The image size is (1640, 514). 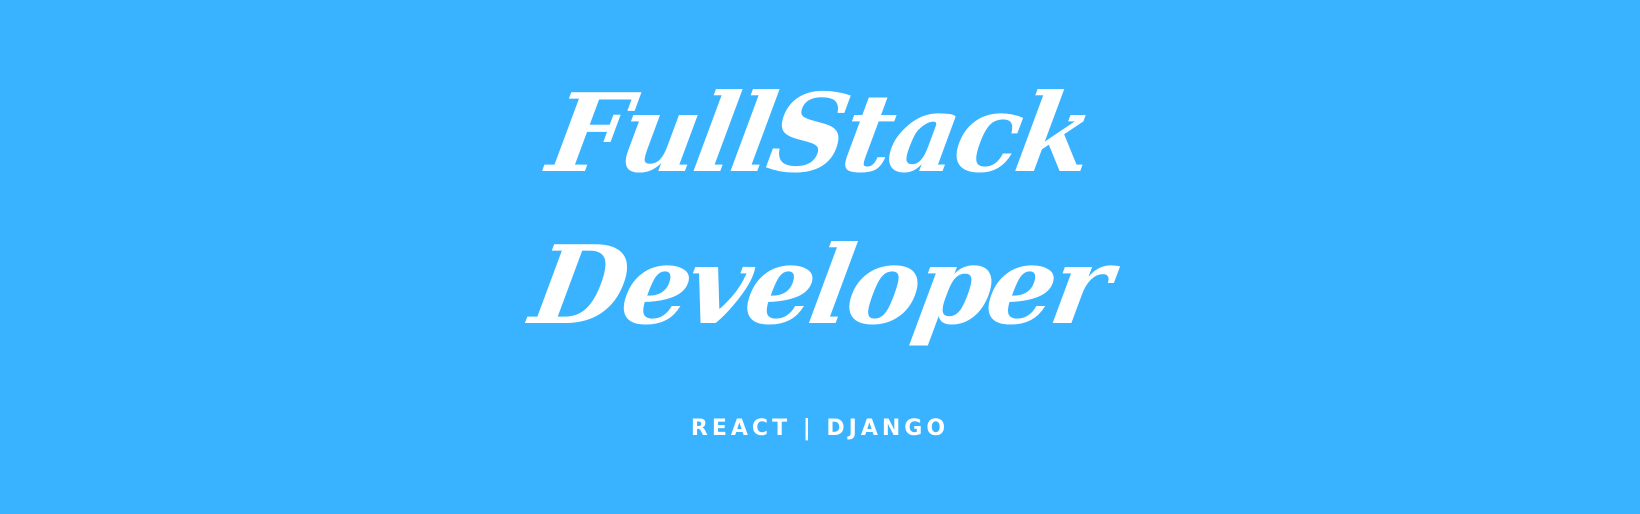 What do you see at coordinates (820, 134) in the screenshot?
I see `title-line-1: FullStack` at bounding box center [820, 134].